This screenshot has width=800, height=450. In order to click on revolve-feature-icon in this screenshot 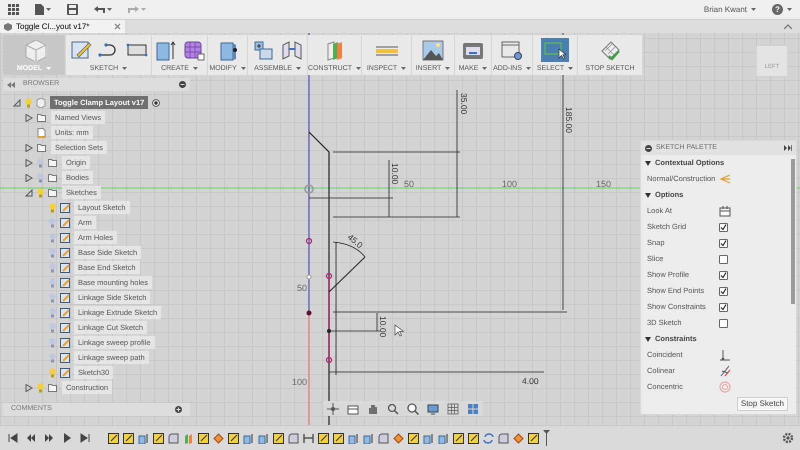, I will do `click(488, 438)`.